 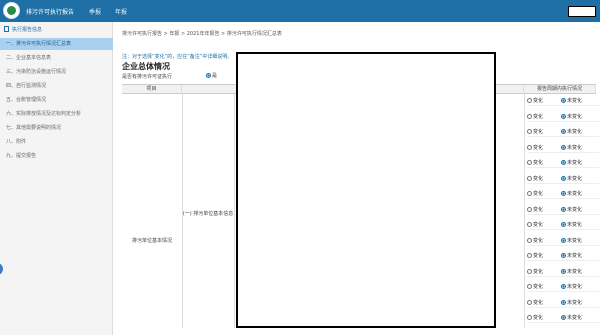 I want to click on breadcrumb: 排污许可执行报告 > 年报 > 2021年年报告 > 排污许可执行情况汇总表, so click(x=202, y=34).